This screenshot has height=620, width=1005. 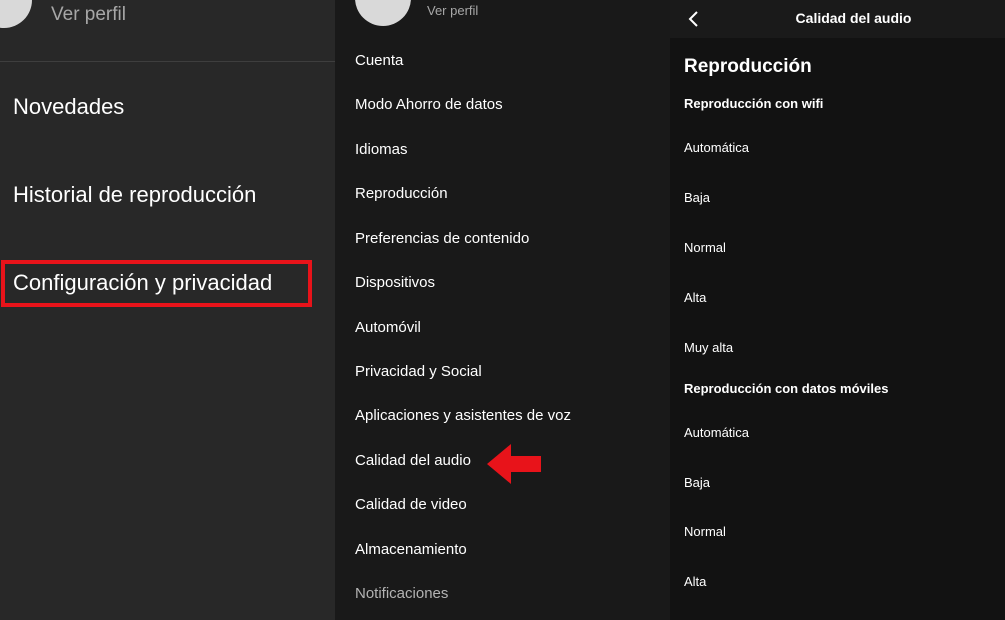 I want to click on wifi-option-muy-alta: Muy alta, so click(x=708, y=347).